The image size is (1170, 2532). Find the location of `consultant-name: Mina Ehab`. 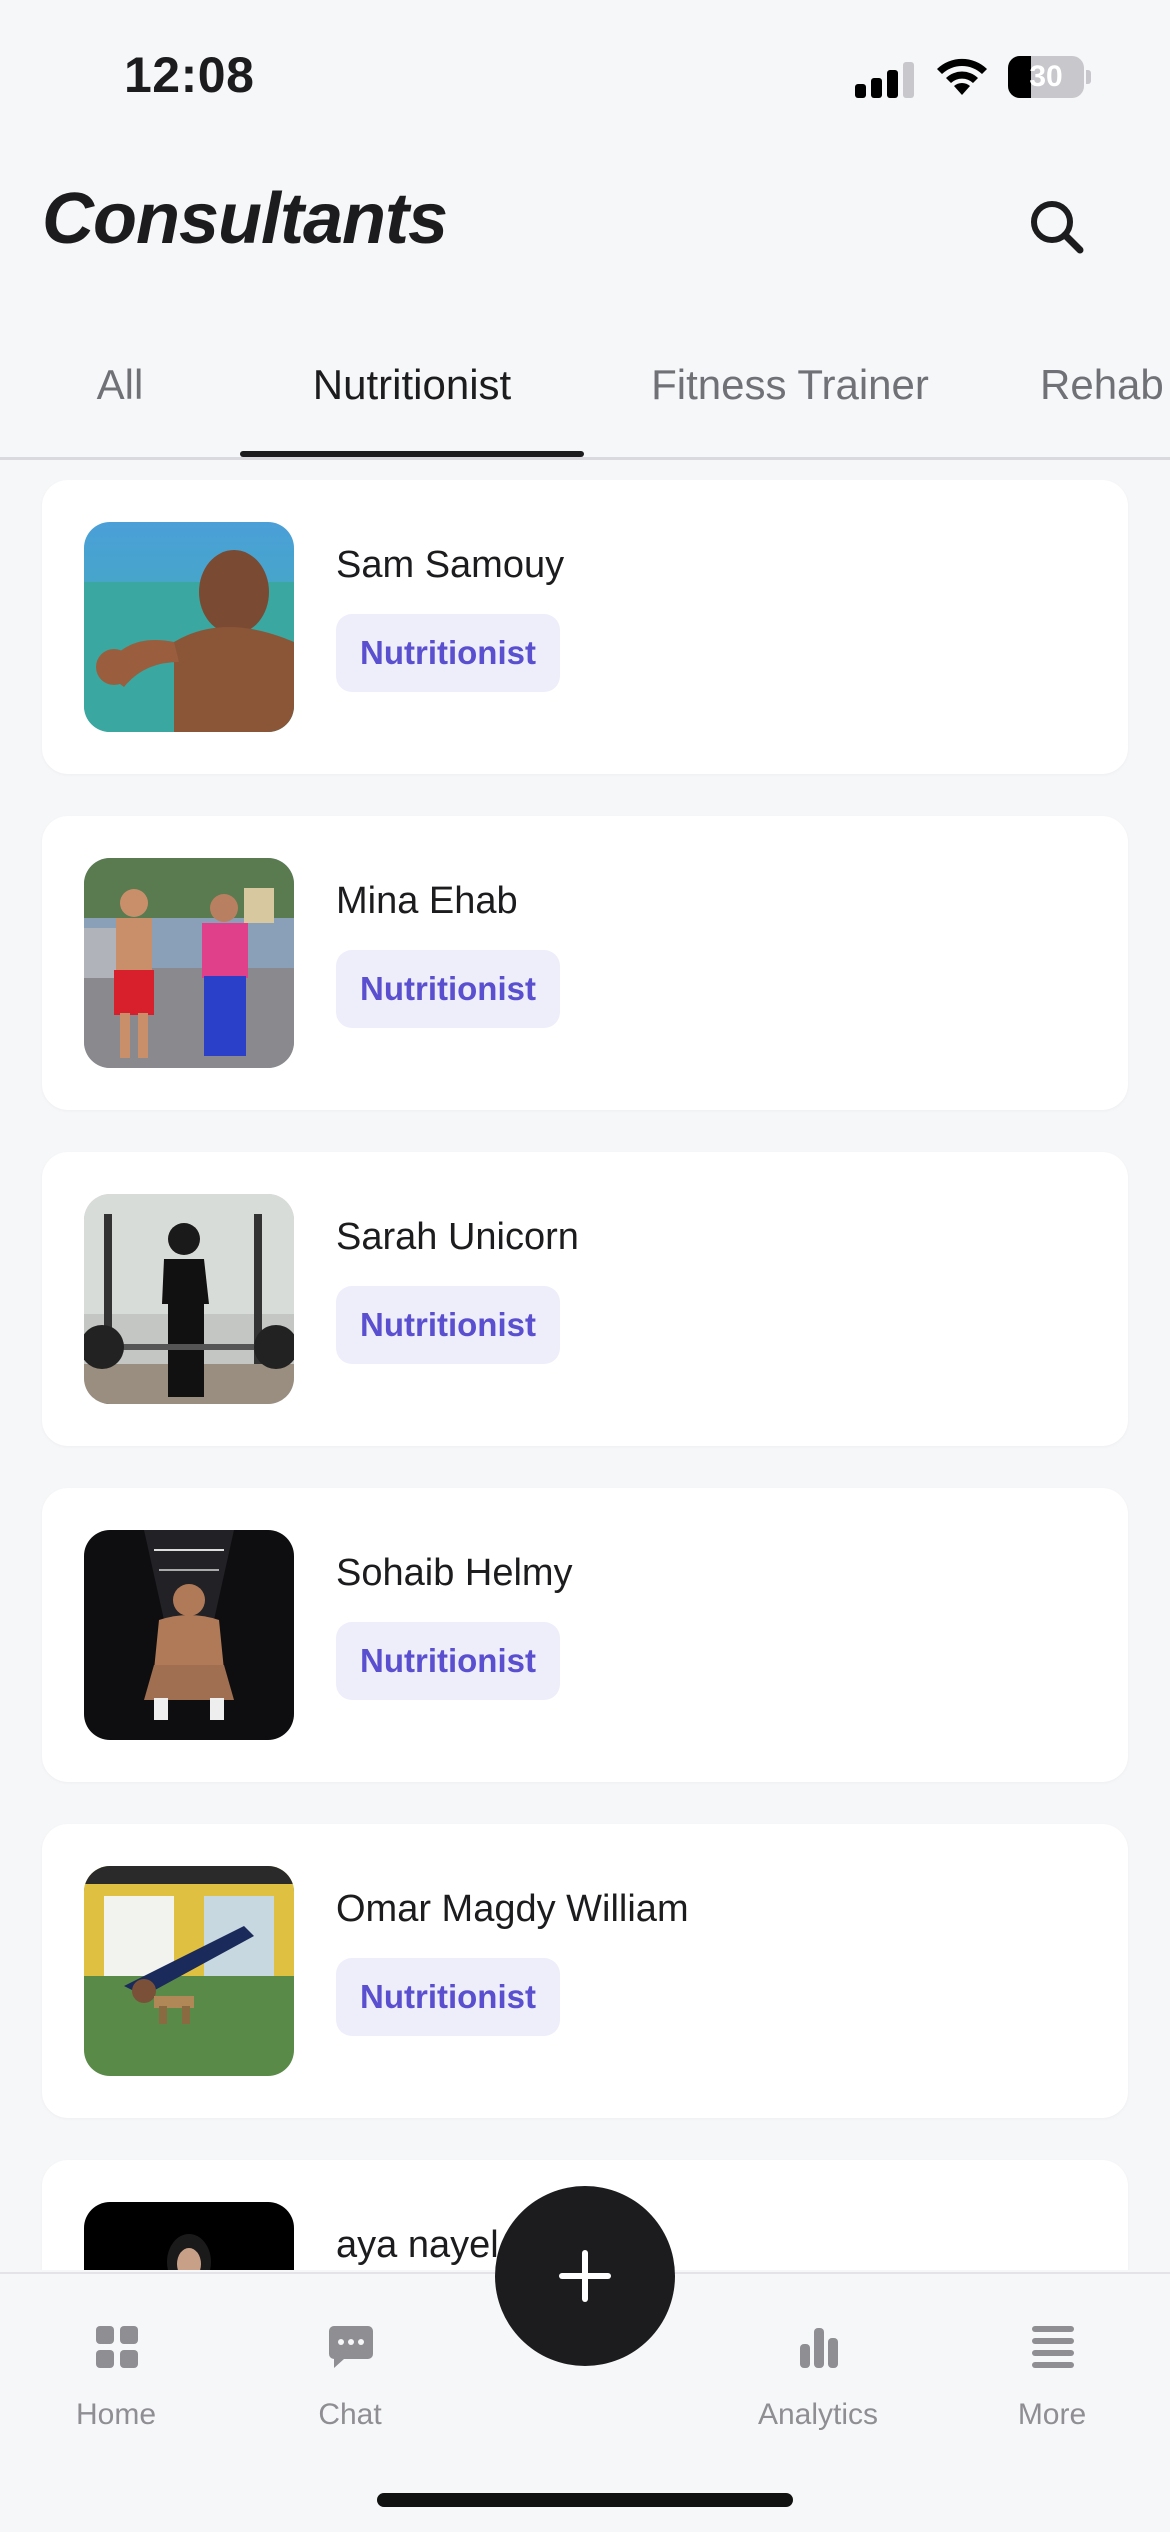

consultant-name: Mina Ehab is located at coordinates (427, 901).